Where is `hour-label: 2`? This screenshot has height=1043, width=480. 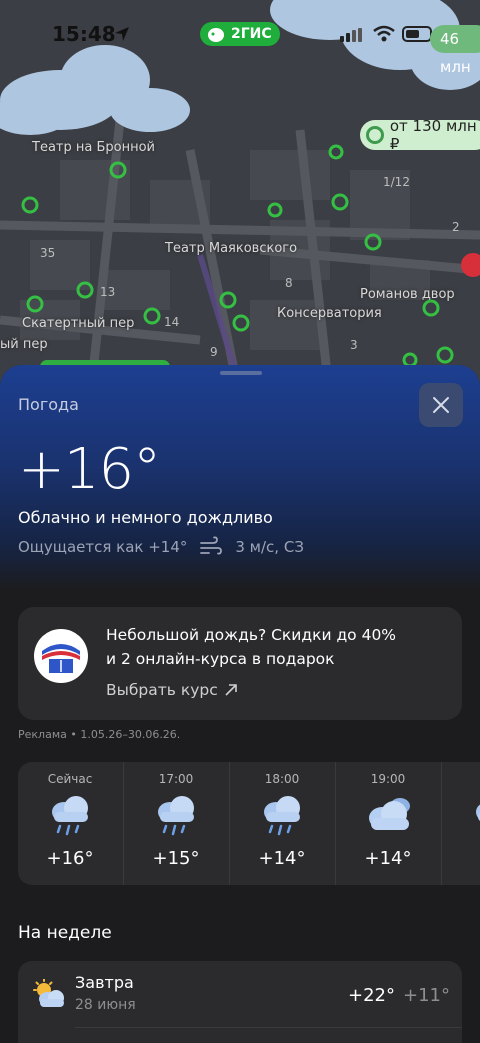
hour-label: 2 is located at coordinates (461, 779).